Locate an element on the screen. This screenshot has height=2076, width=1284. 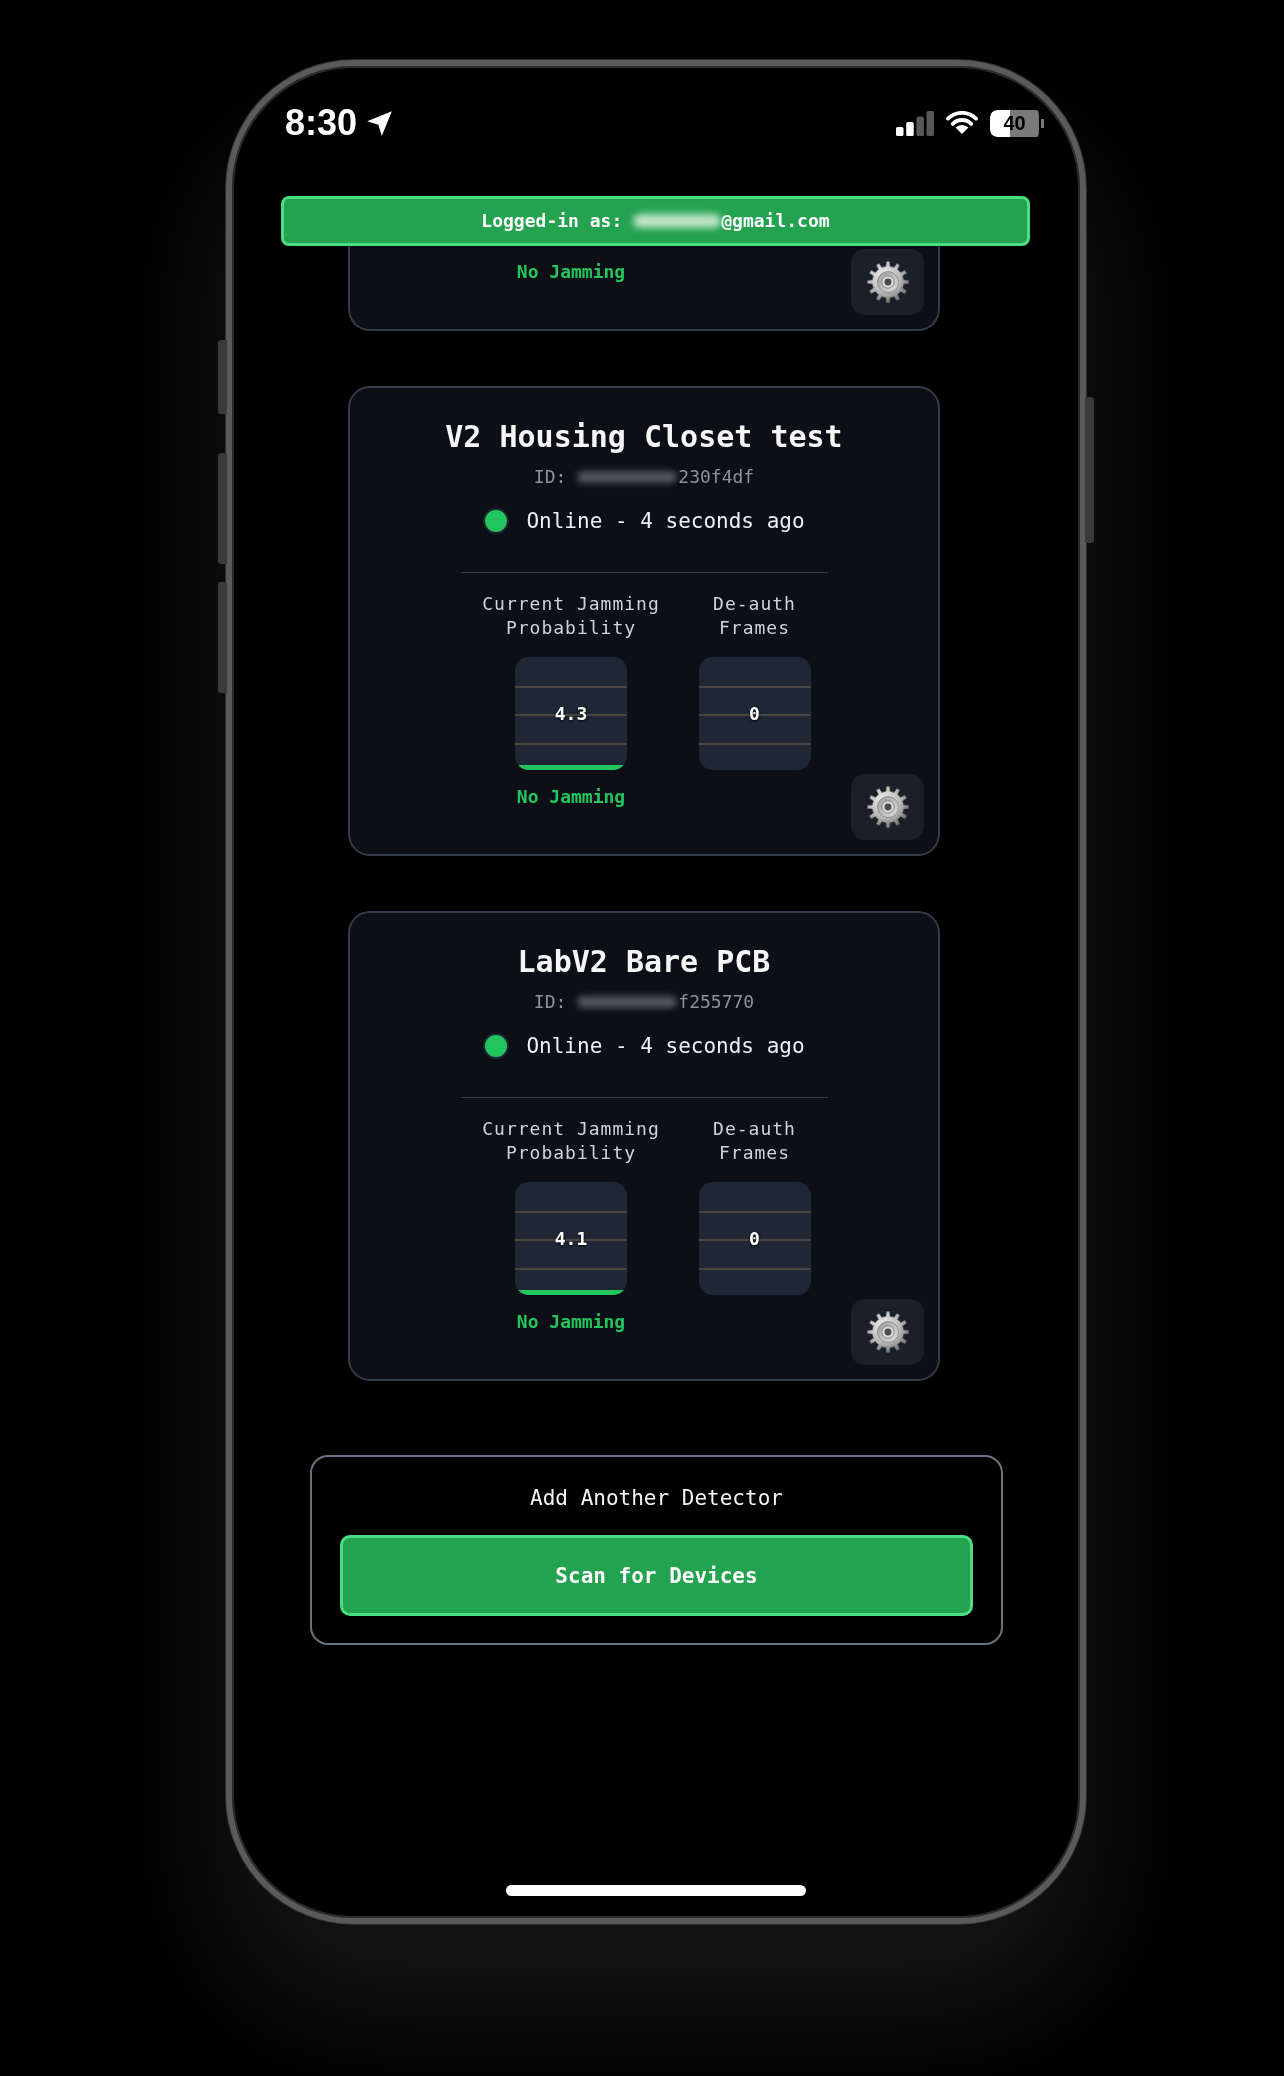
clock-time: 8:30 is located at coordinates (321, 123).